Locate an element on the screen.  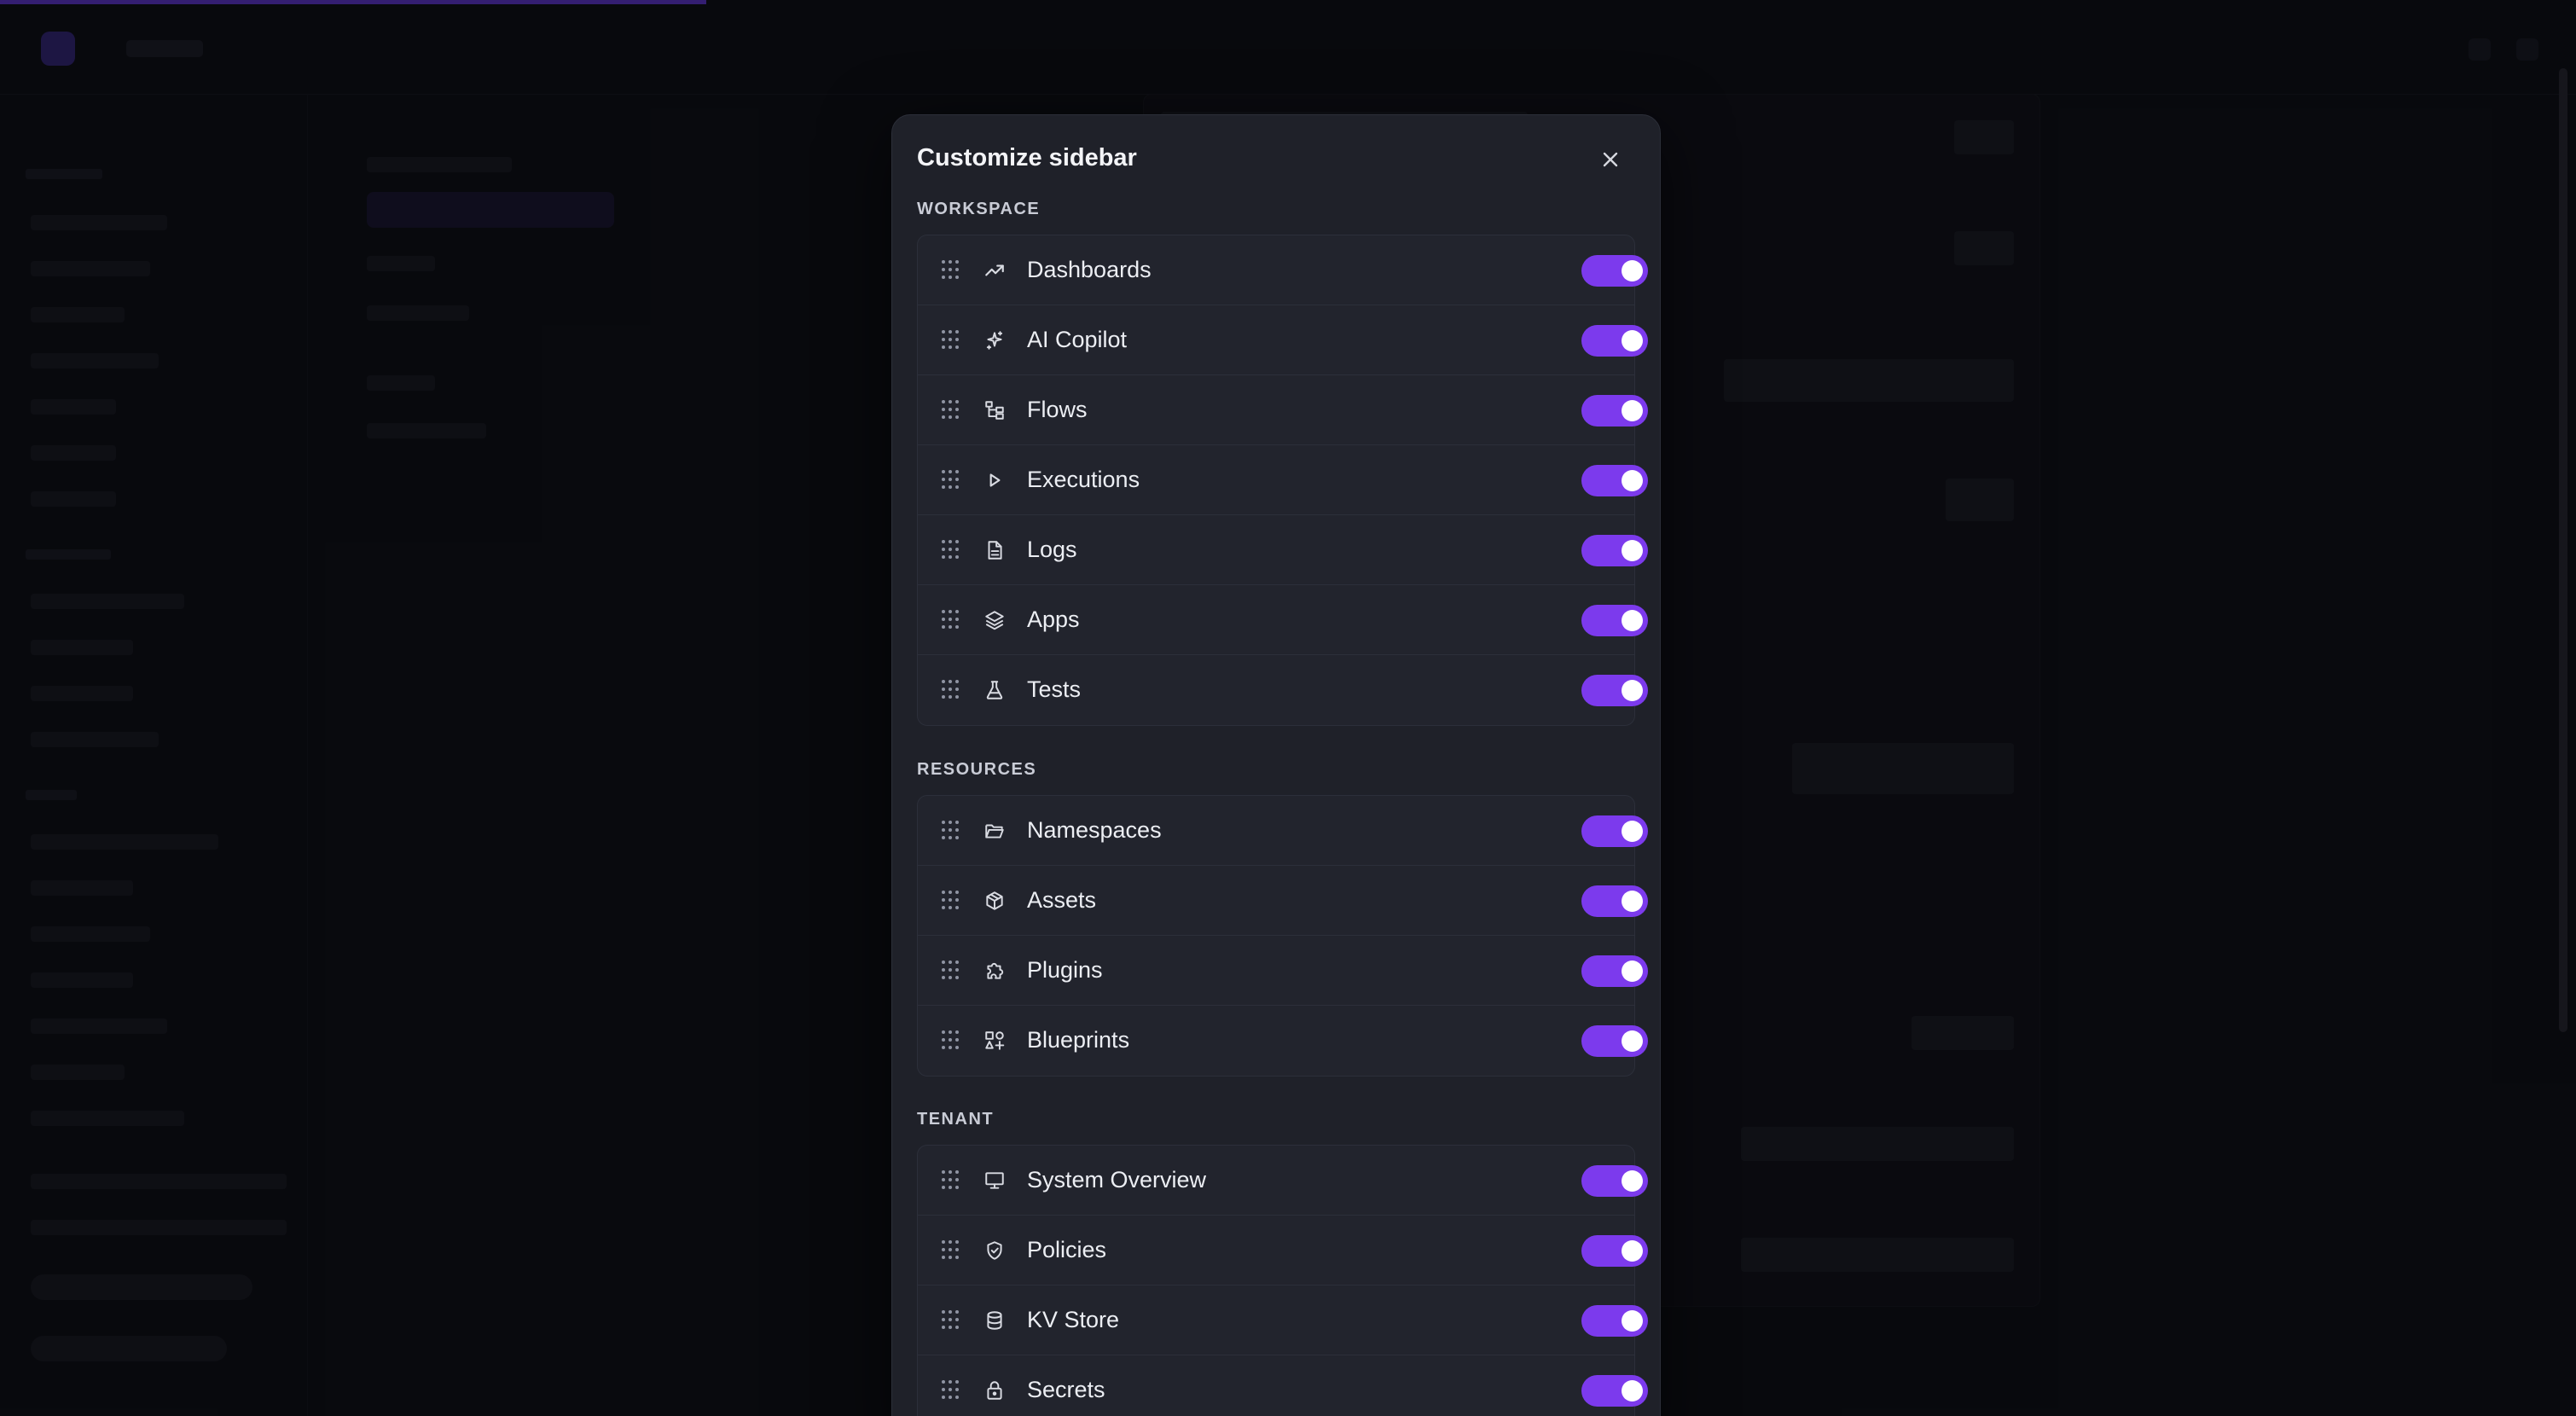
sidebar-item-system-overview: System Overview is located at coordinates (1283, 1181).